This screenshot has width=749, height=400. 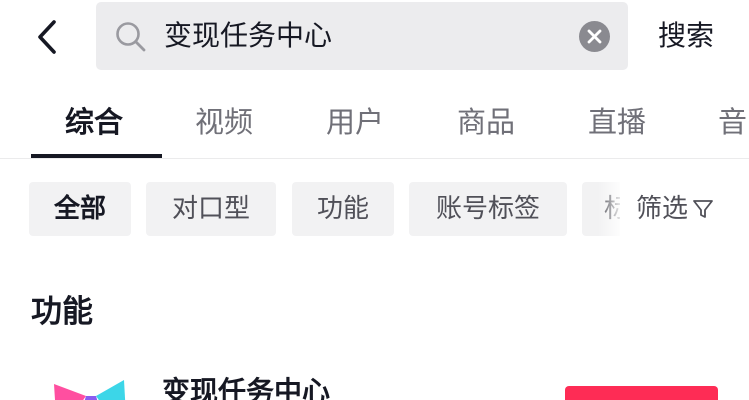 What do you see at coordinates (703, 209) in the screenshot?
I see `funnel-icon` at bounding box center [703, 209].